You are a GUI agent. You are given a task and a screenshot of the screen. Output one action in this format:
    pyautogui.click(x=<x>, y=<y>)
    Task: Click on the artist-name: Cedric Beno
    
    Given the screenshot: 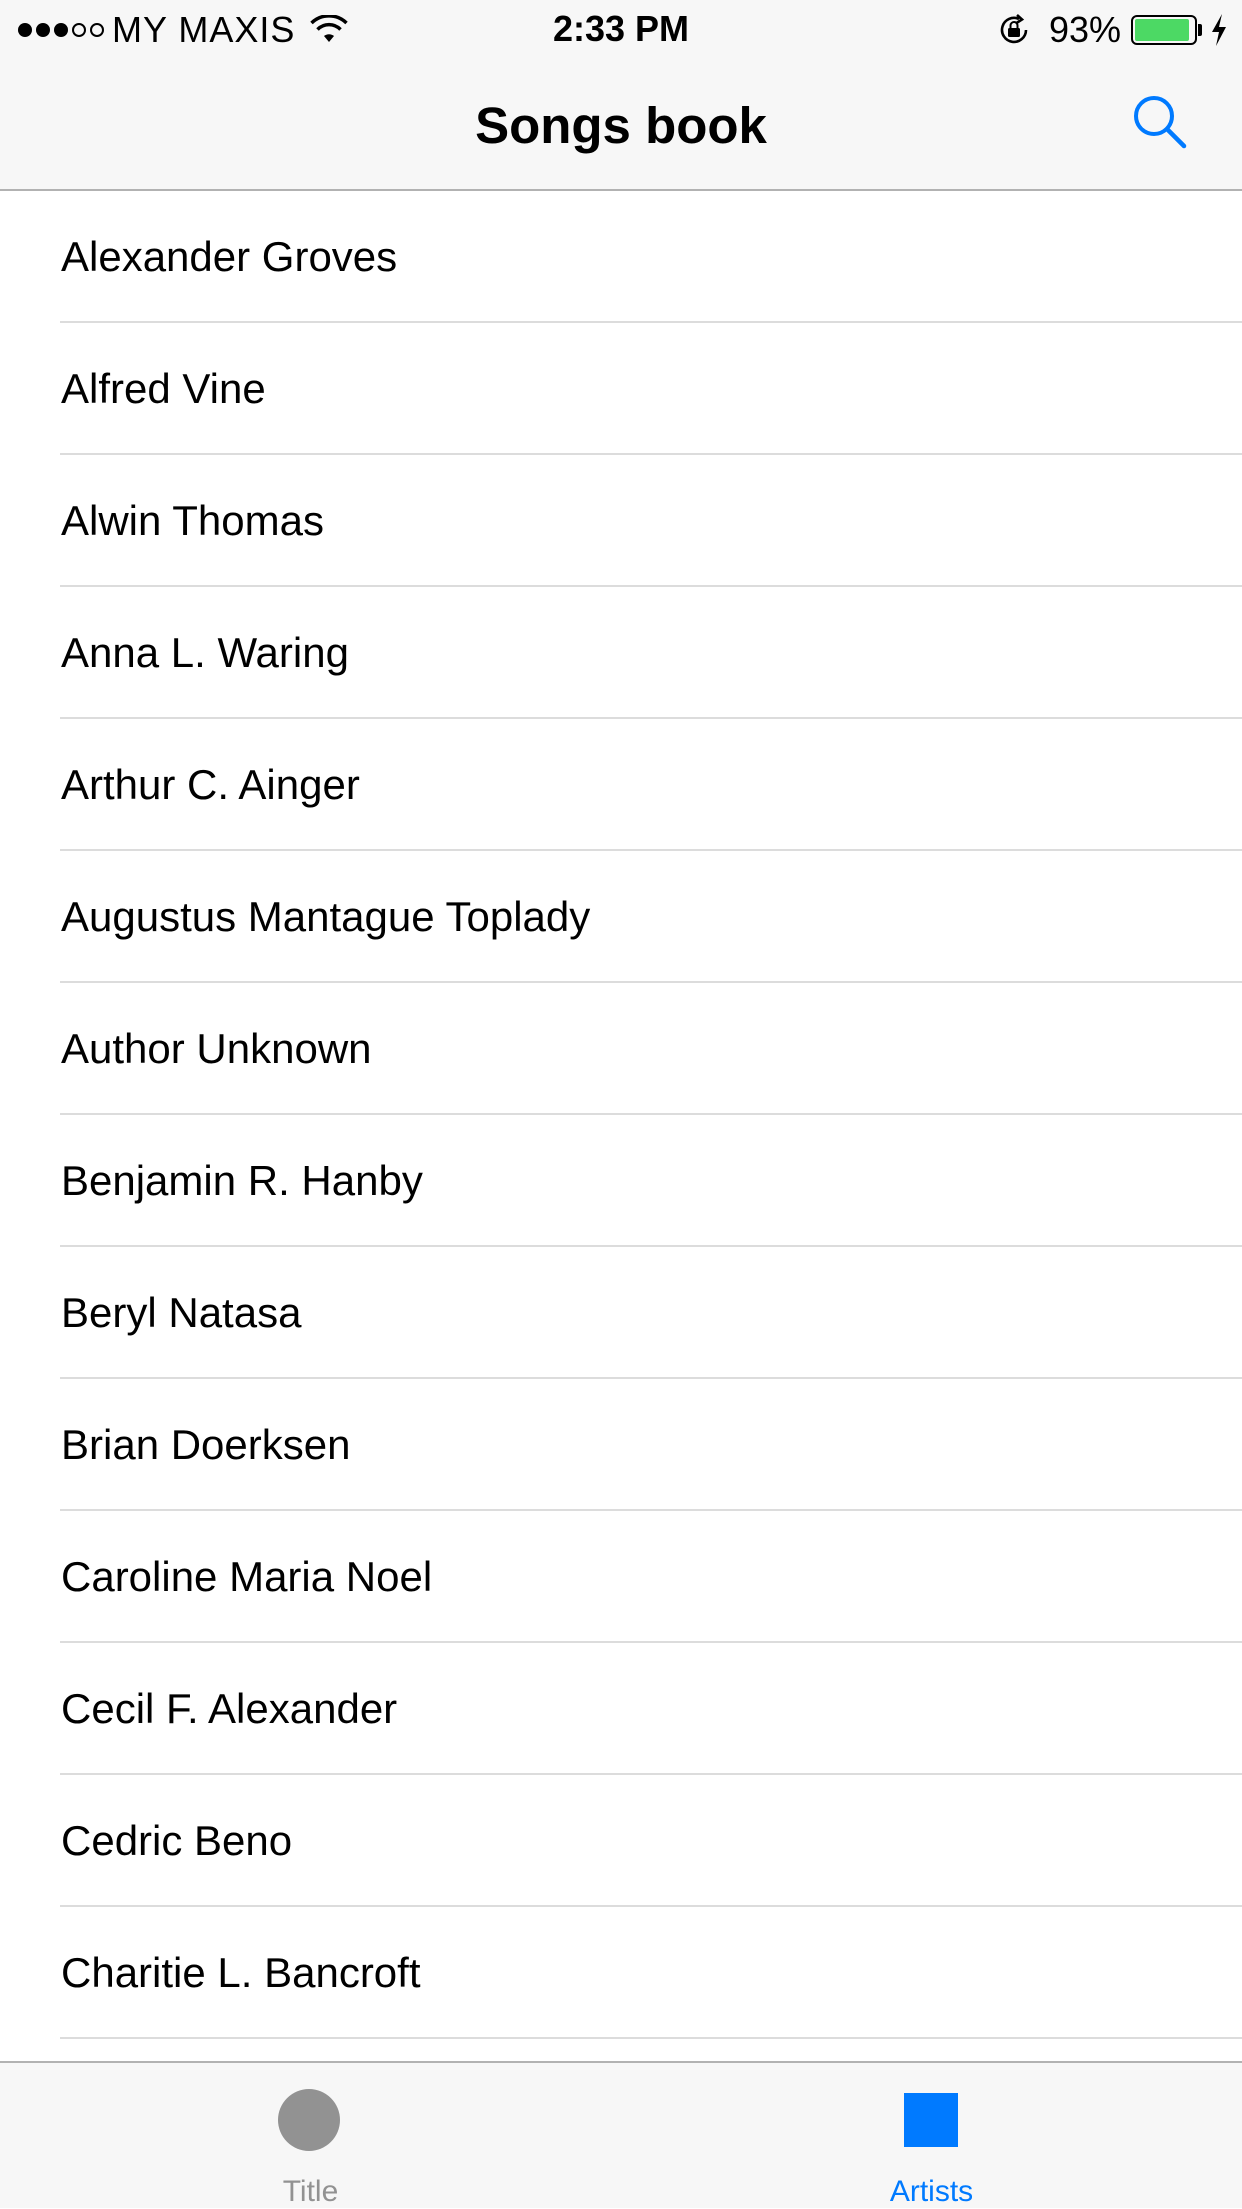 What is the action you would take?
    pyautogui.click(x=177, y=1840)
    